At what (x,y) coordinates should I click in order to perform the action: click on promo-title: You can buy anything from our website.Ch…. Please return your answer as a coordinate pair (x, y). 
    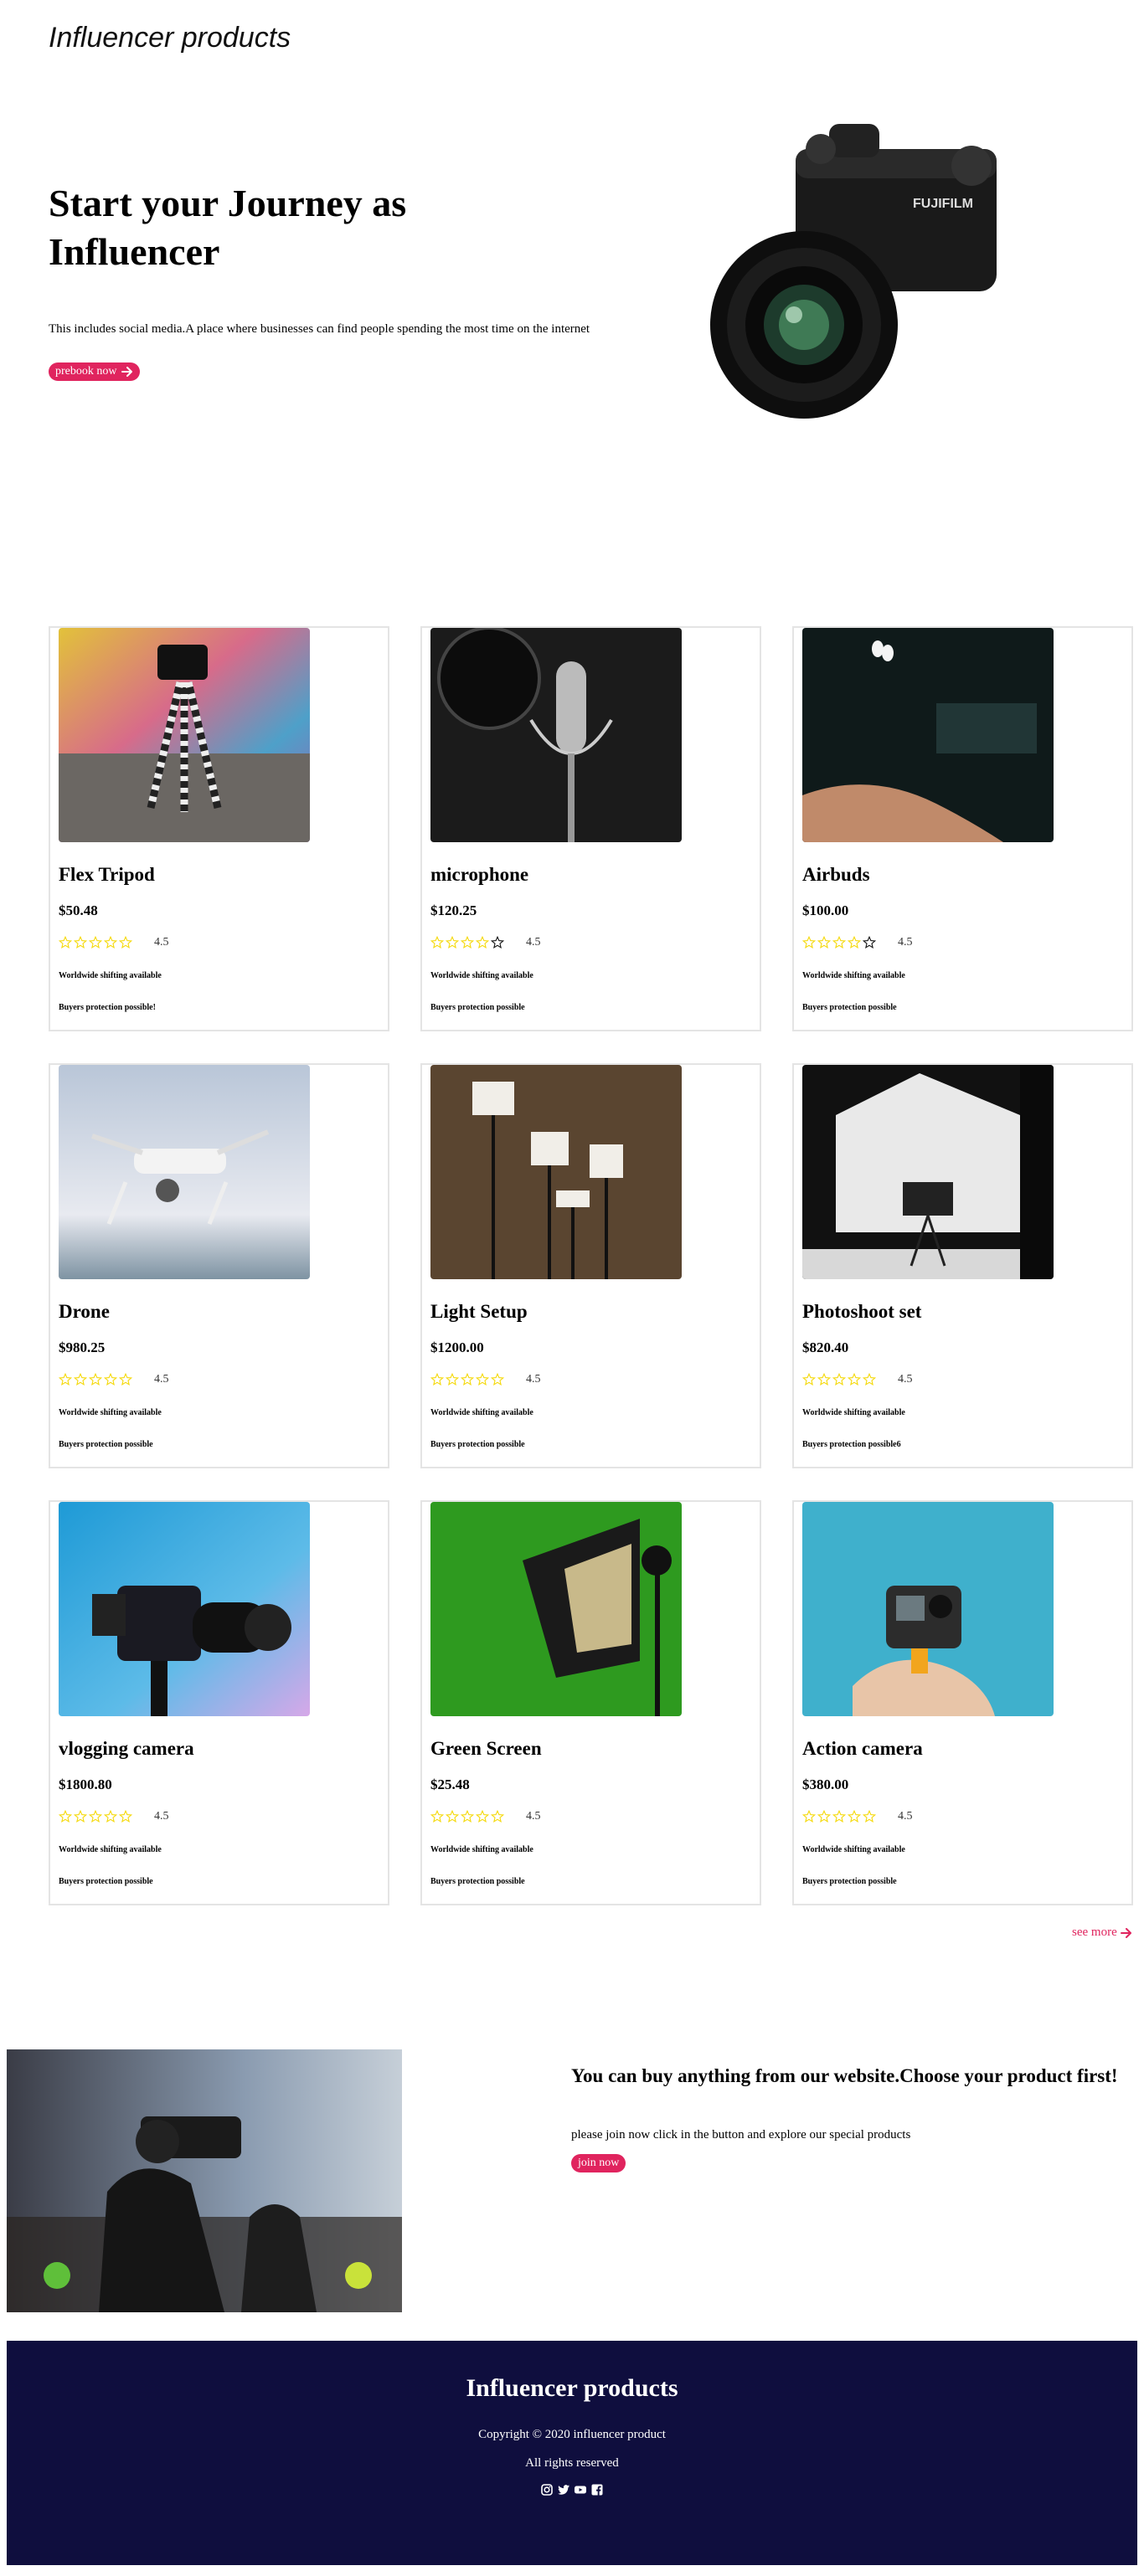
    Looking at the image, I should click on (844, 2075).